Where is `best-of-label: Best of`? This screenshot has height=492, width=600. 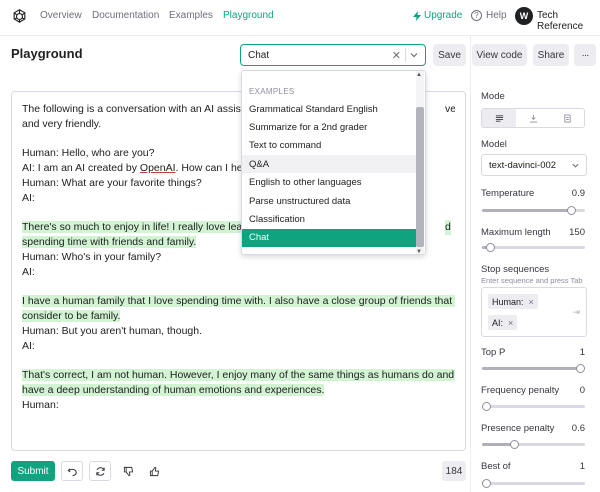 best-of-label: Best of is located at coordinates (496, 466).